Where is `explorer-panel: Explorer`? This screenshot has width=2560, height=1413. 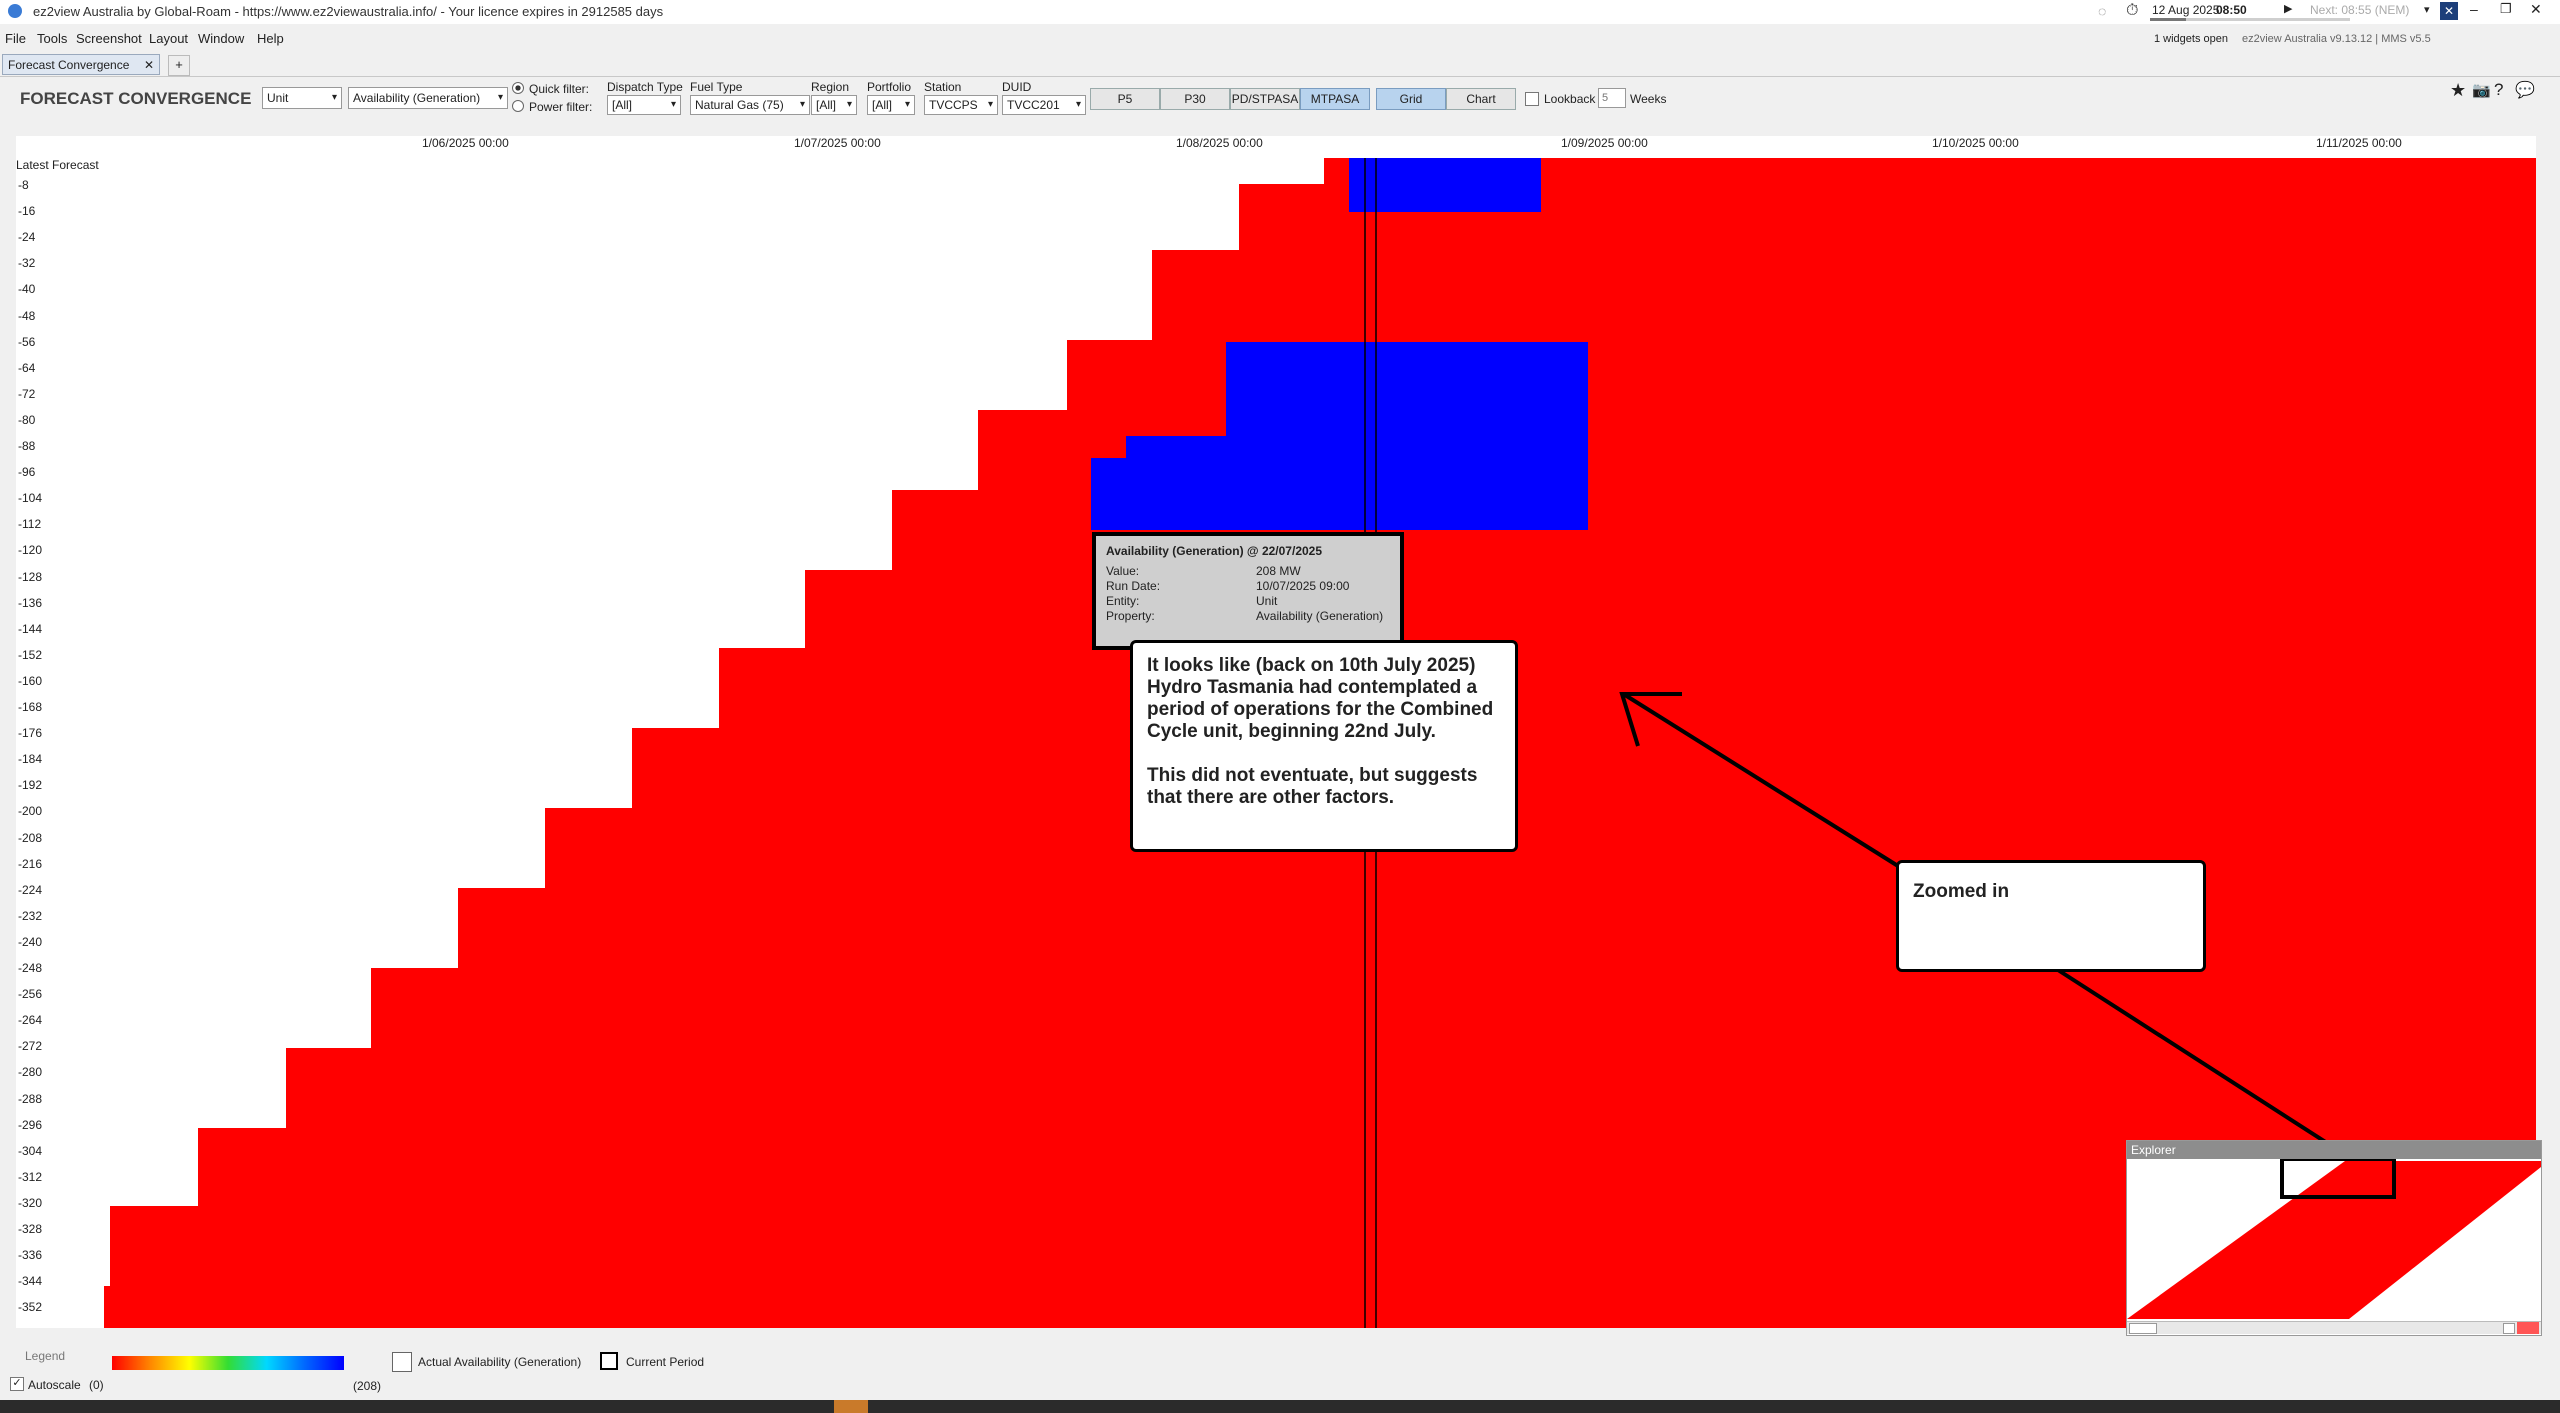 explorer-panel: Explorer is located at coordinates (2334, 1238).